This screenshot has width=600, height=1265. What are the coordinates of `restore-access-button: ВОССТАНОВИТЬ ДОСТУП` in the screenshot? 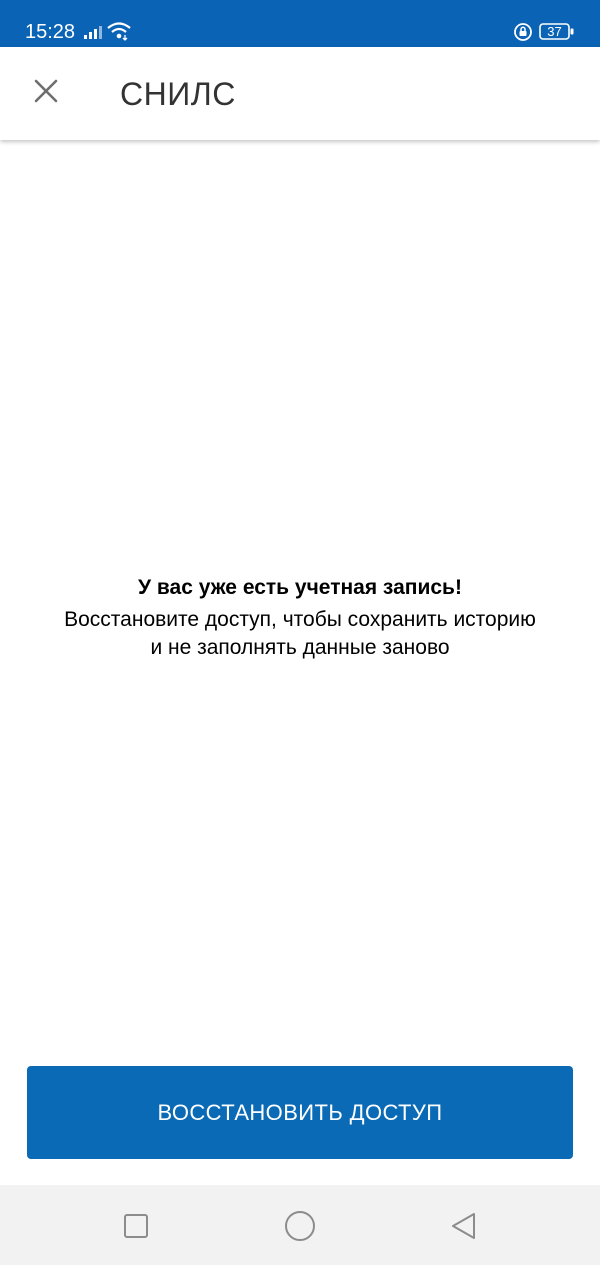 It's located at (300, 1112).